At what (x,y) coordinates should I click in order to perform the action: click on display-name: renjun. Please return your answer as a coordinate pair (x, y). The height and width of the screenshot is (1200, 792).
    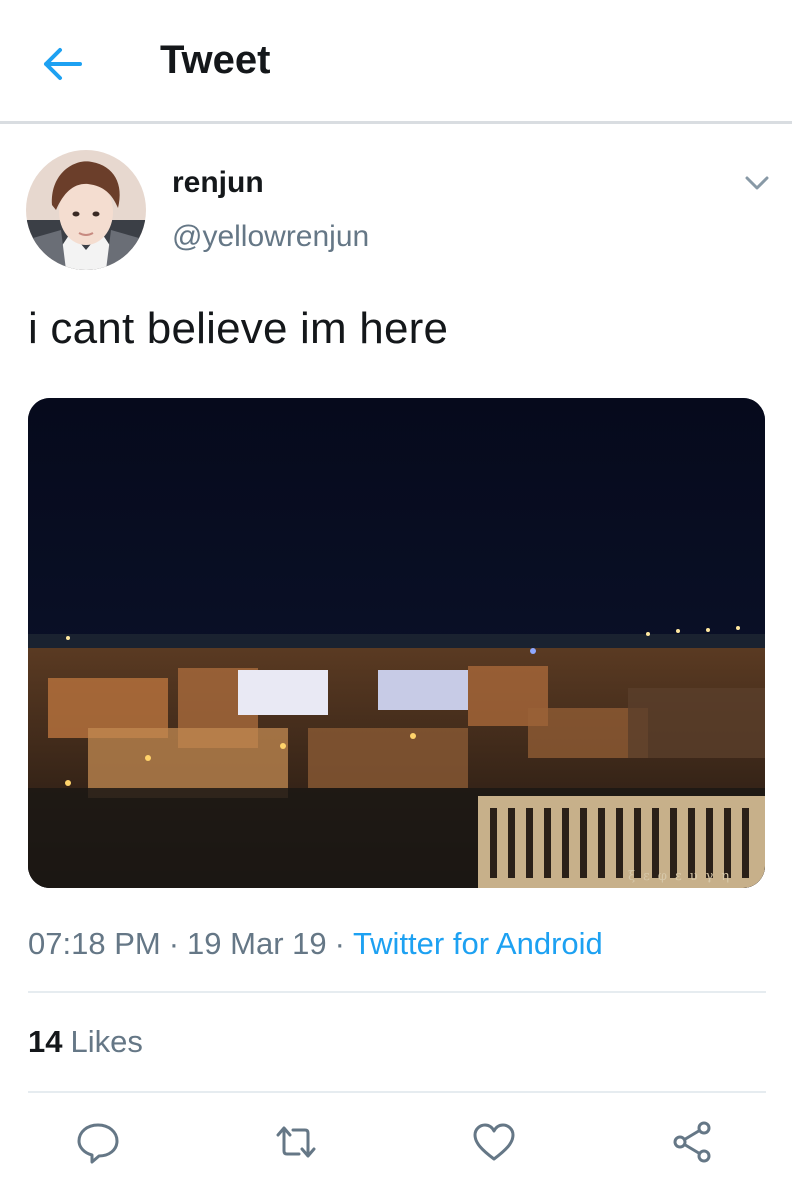
    Looking at the image, I should click on (218, 183).